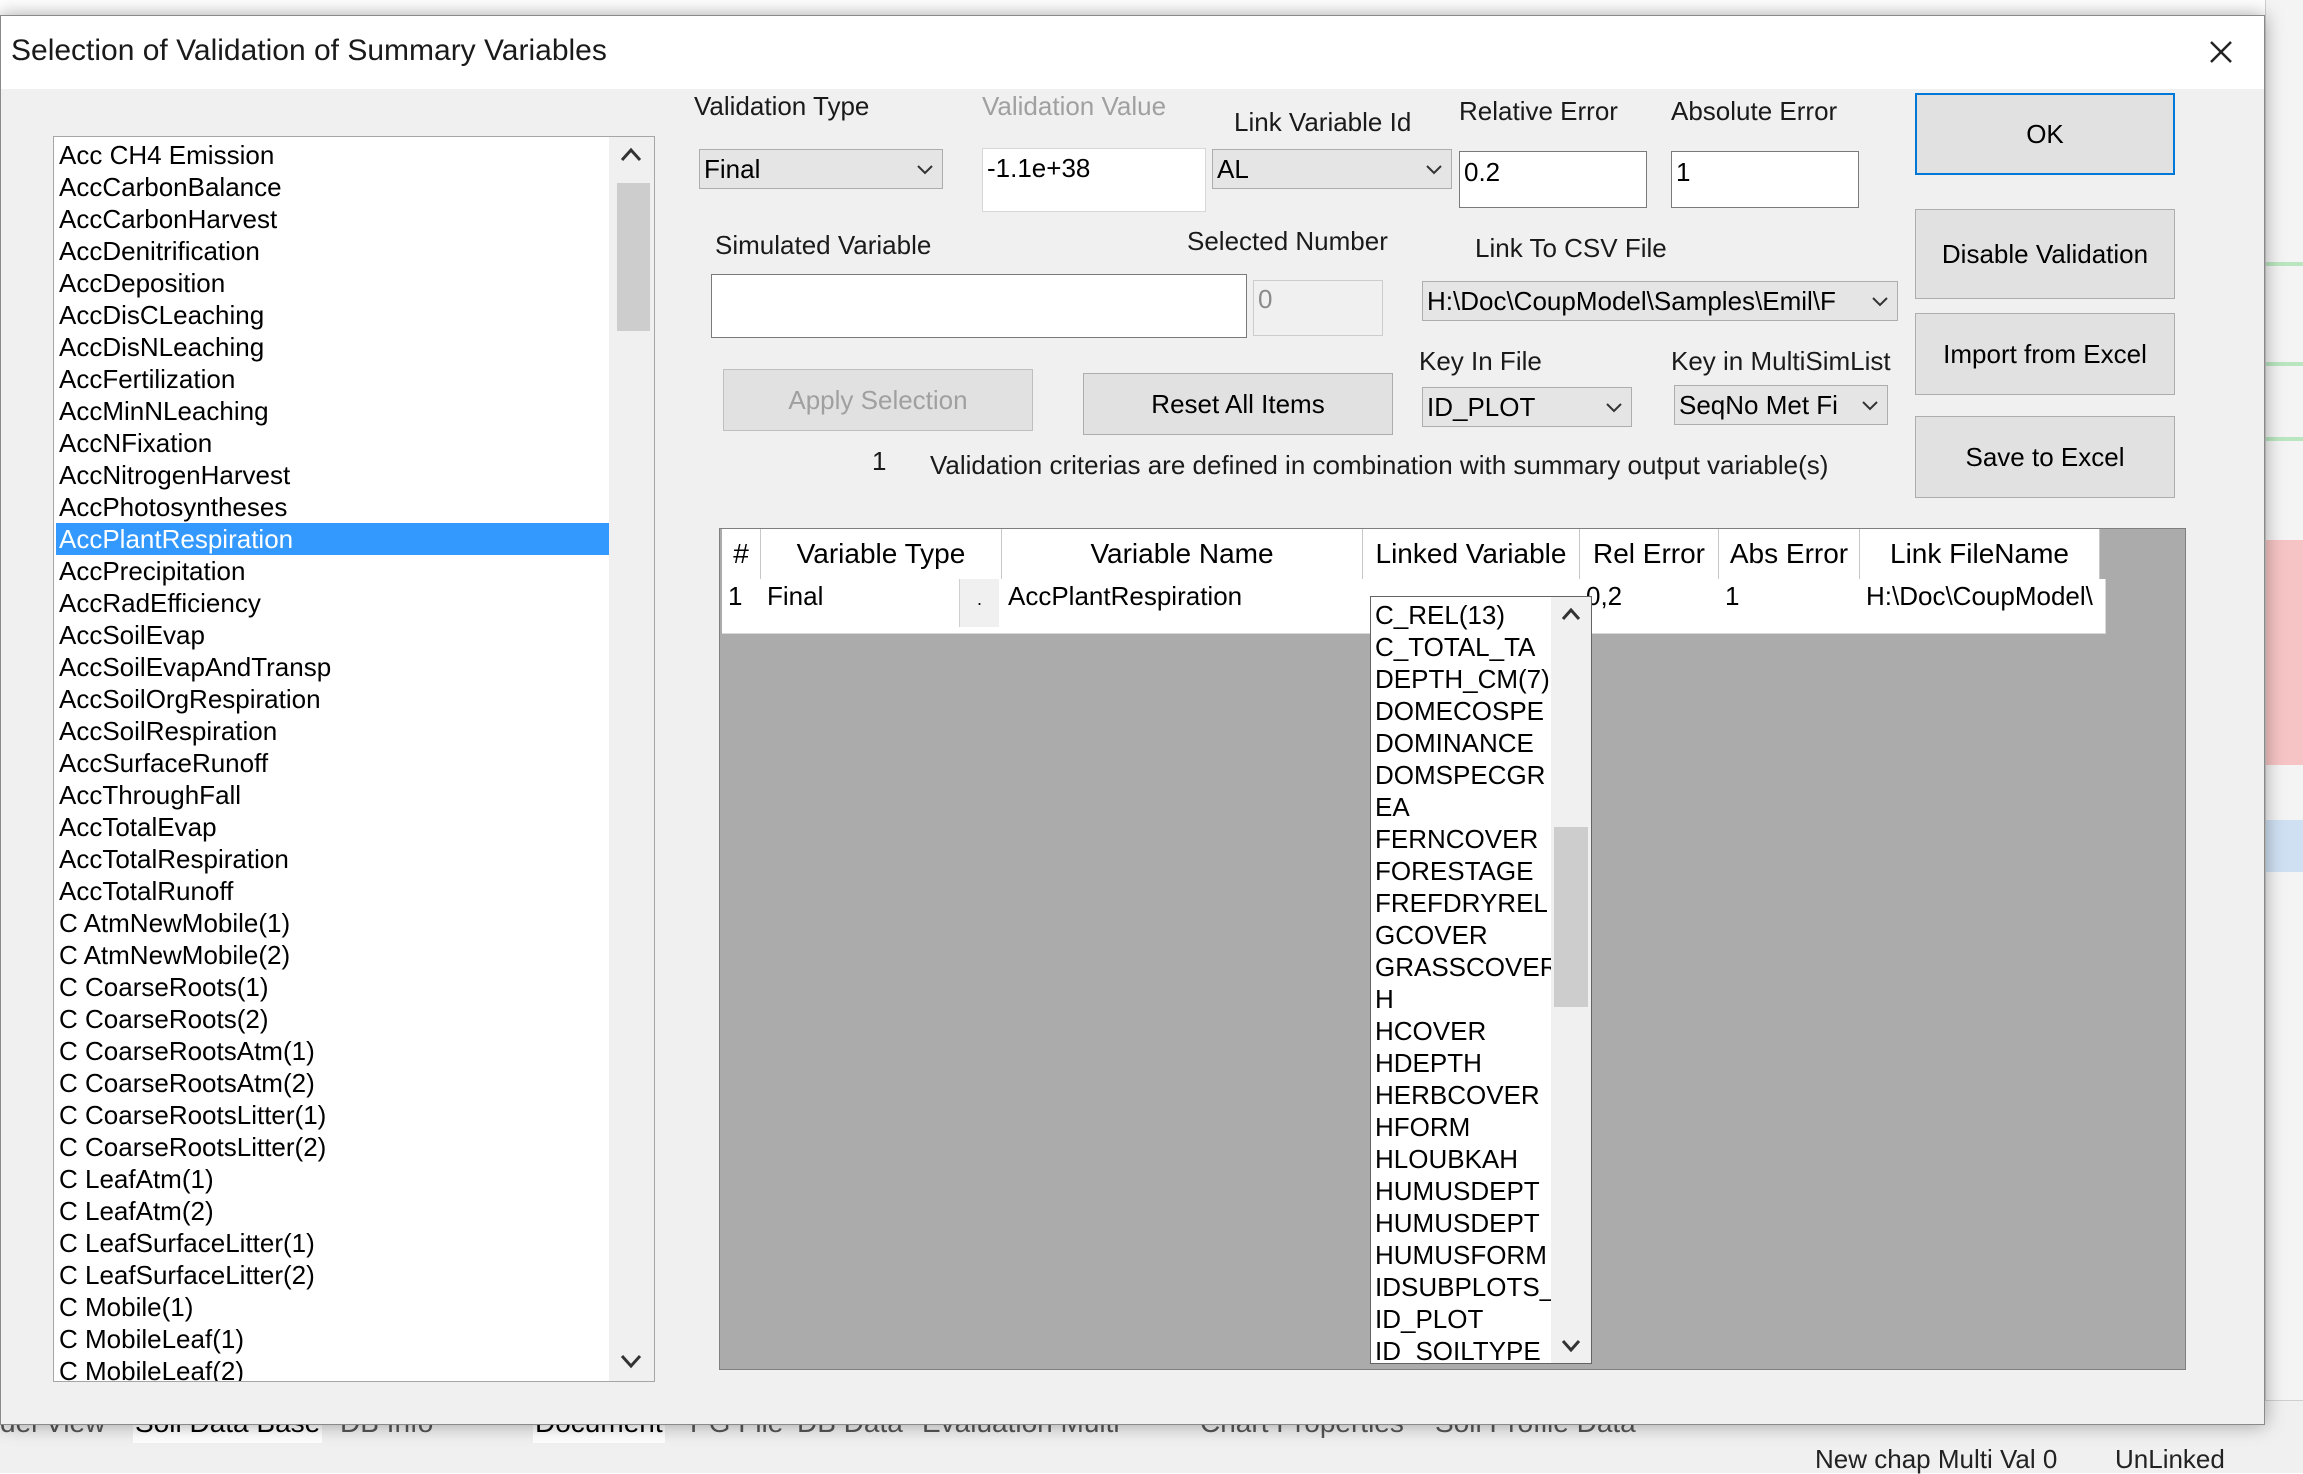 This screenshot has width=2303, height=1474. Describe the element at coordinates (1464, 903) in the screenshot. I see `dropdown-option: FREFDRYREL` at that location.